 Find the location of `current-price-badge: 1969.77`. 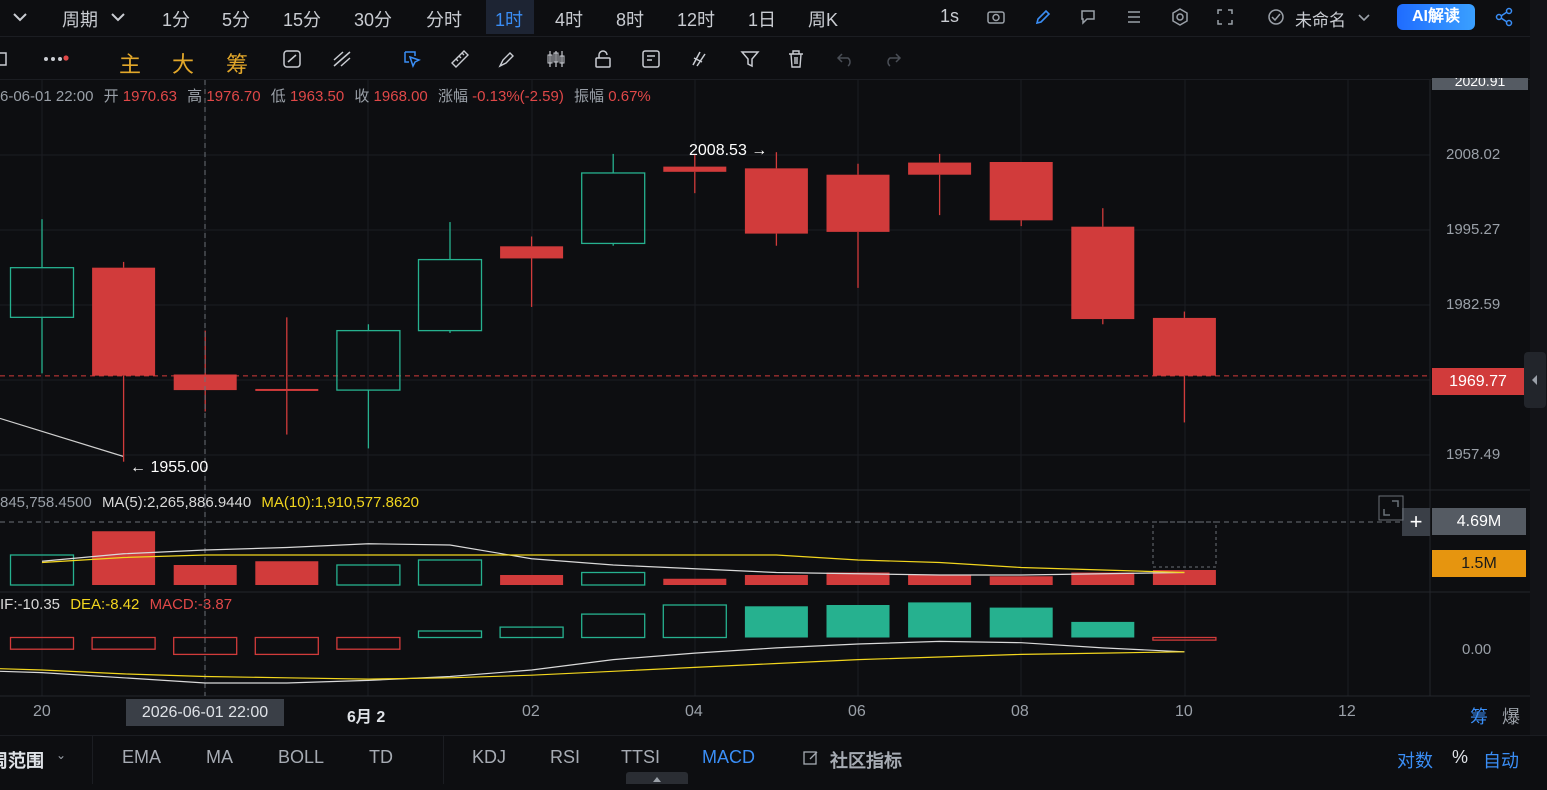

current-price-badge: 1969.77 is located at coordinates (1478, 381).